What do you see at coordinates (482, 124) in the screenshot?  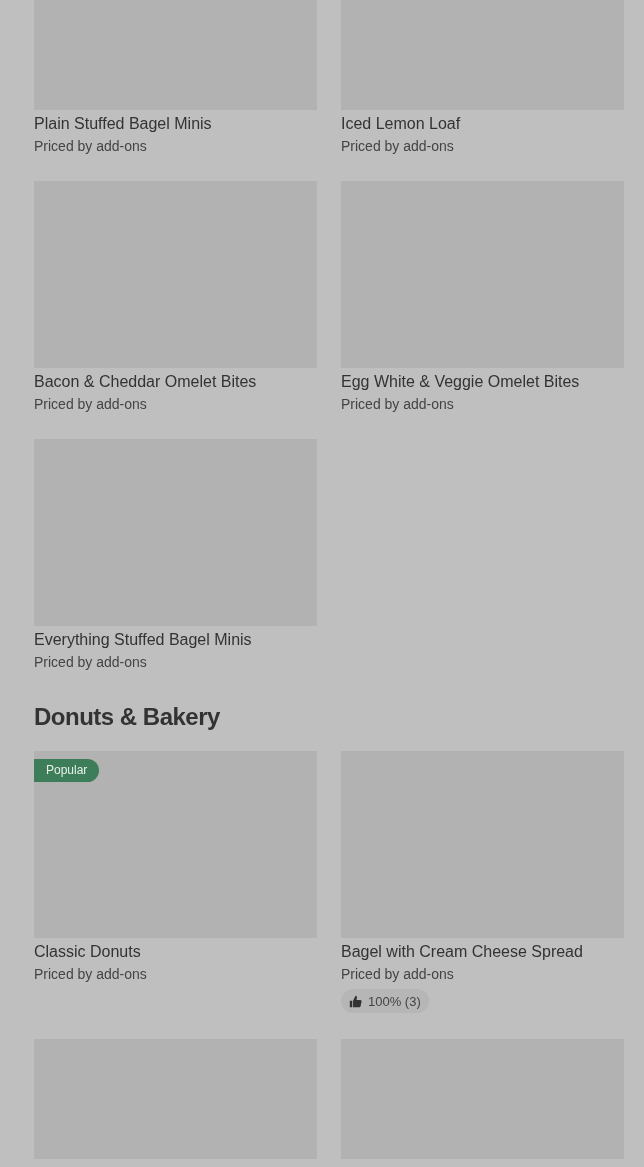 I see `item-name: Iced Lemon Loaf` at bounding box center [482, 124].